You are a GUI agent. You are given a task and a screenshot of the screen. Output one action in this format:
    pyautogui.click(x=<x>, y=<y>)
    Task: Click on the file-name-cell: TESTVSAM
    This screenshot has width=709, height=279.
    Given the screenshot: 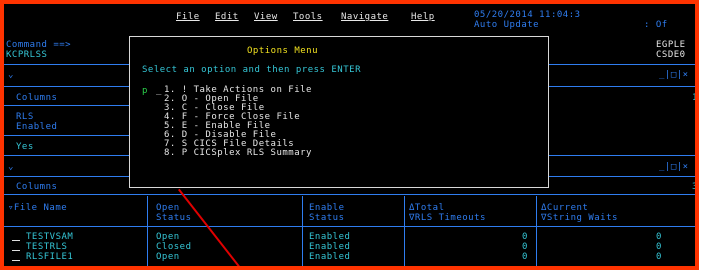 What is the action you would take?
    pyautogui.click(x=50, y=237)
    